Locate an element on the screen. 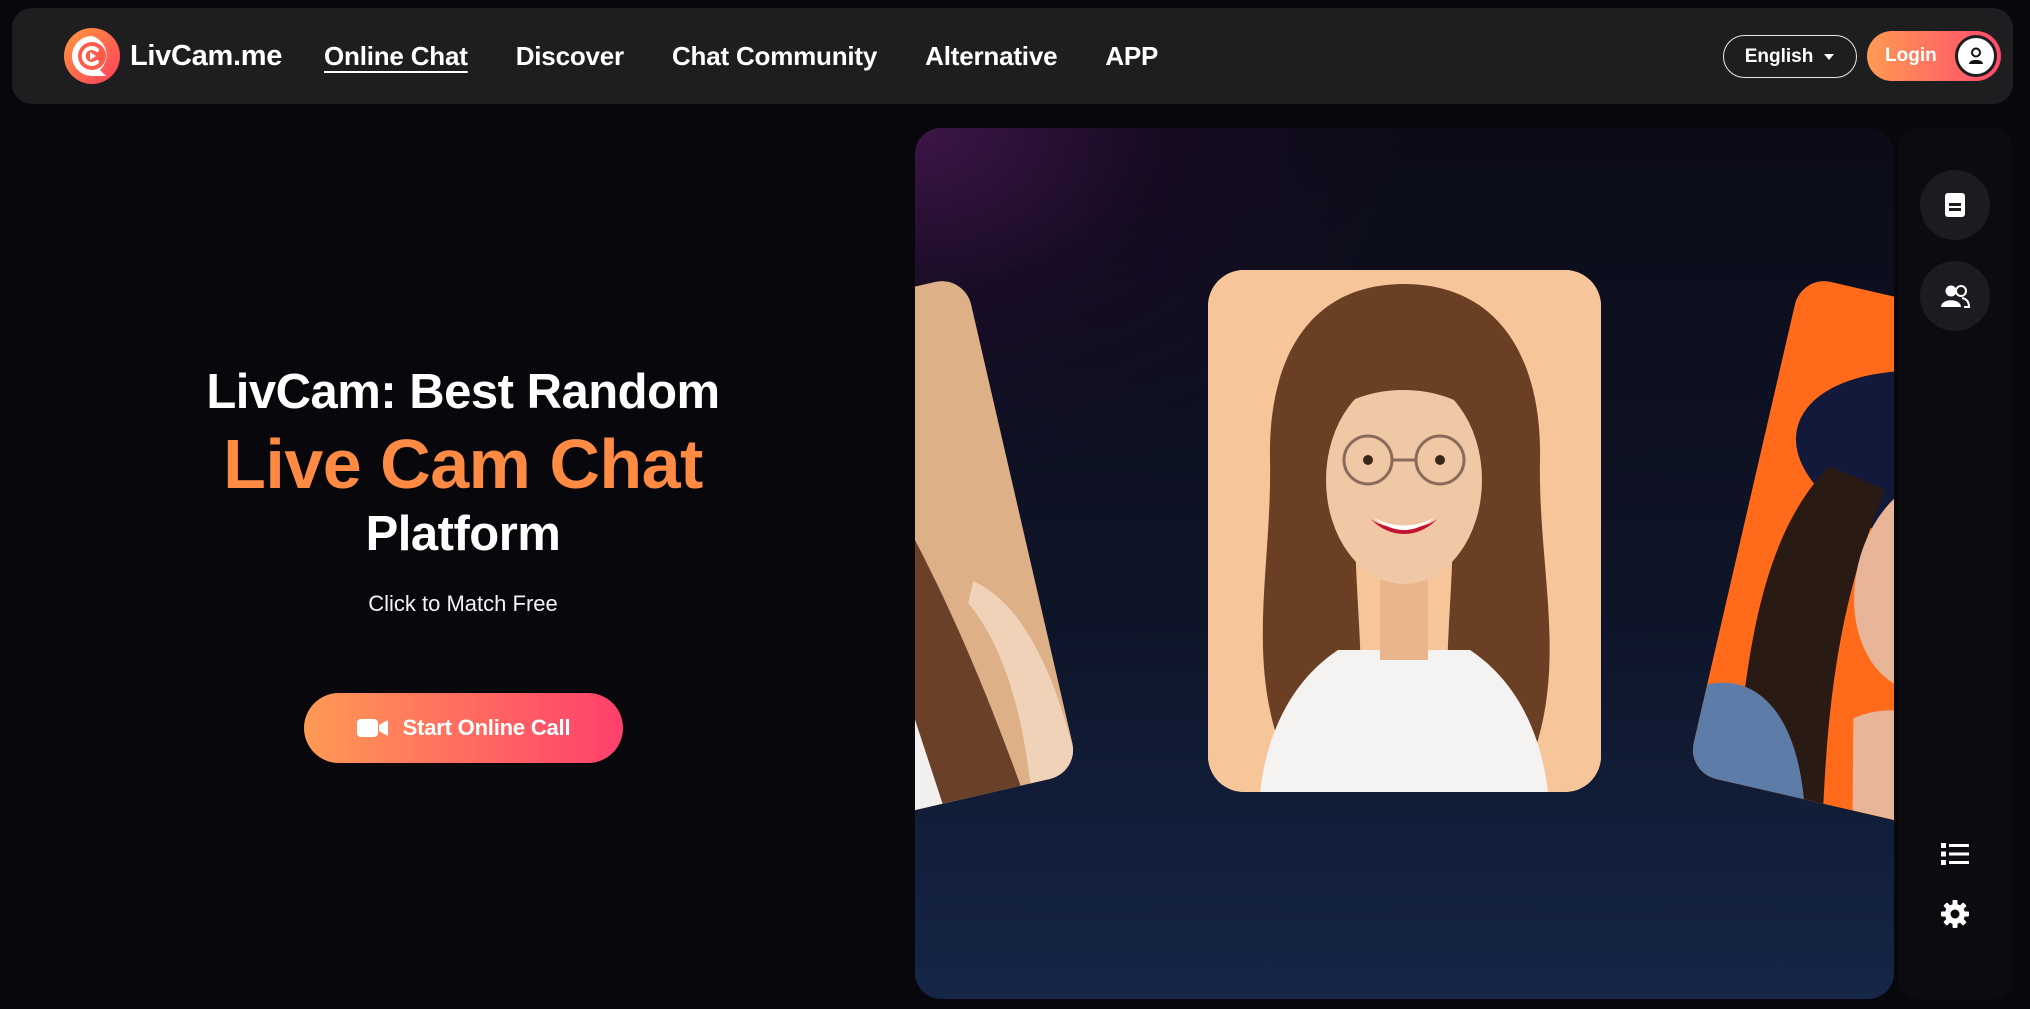 The height and width of the screenshot is (1009, 2030). hero-subtitle: Click to Match Free is located at coordinates (463, 603).